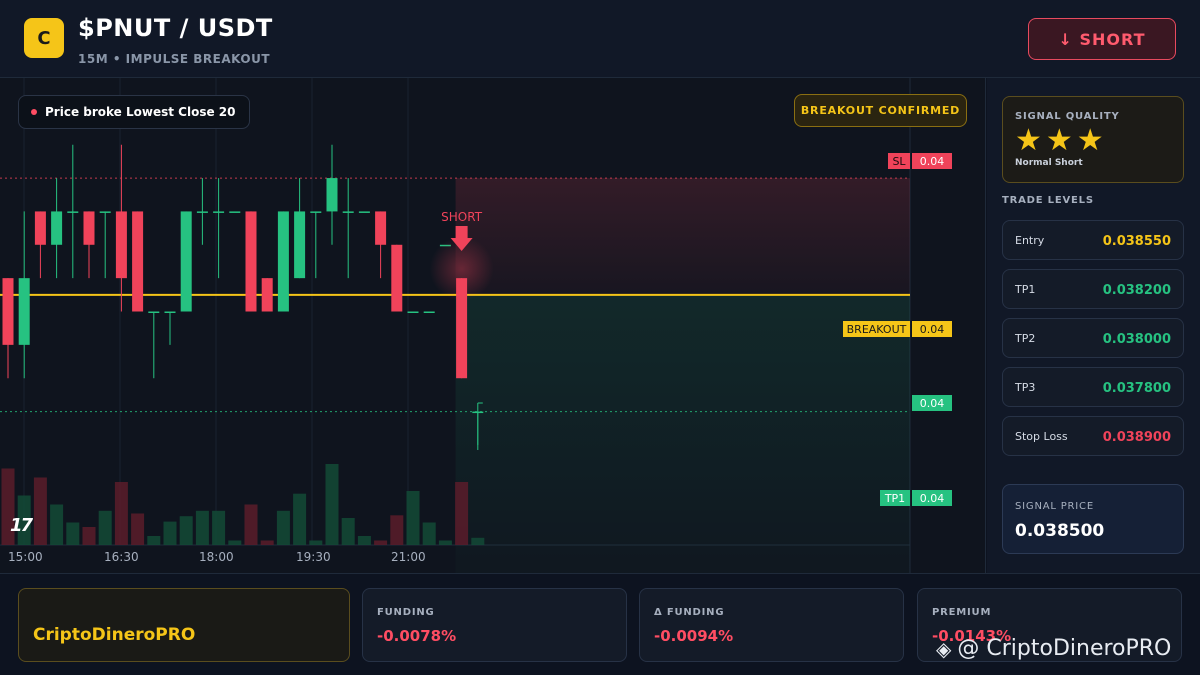 The height and width of the screenshot is (675, 1200). Describe the element at coordinates (962, 612) in the screenshot. I see `metric-label: PREMIUM` at that location.